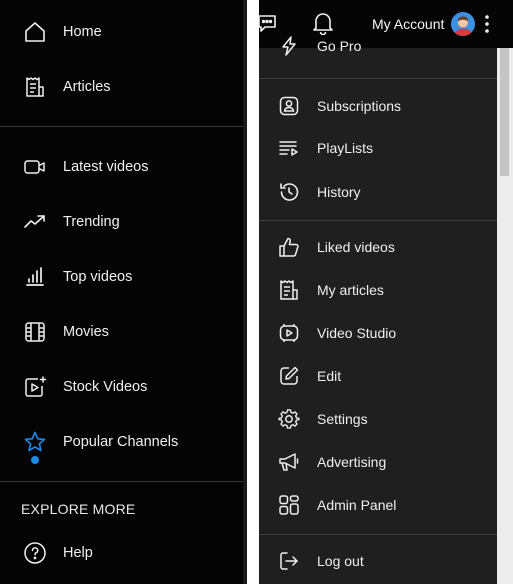 This screenshot has height=584, width=513. I want to click on menu-item-label: Admin Panel, so click(357, 505).